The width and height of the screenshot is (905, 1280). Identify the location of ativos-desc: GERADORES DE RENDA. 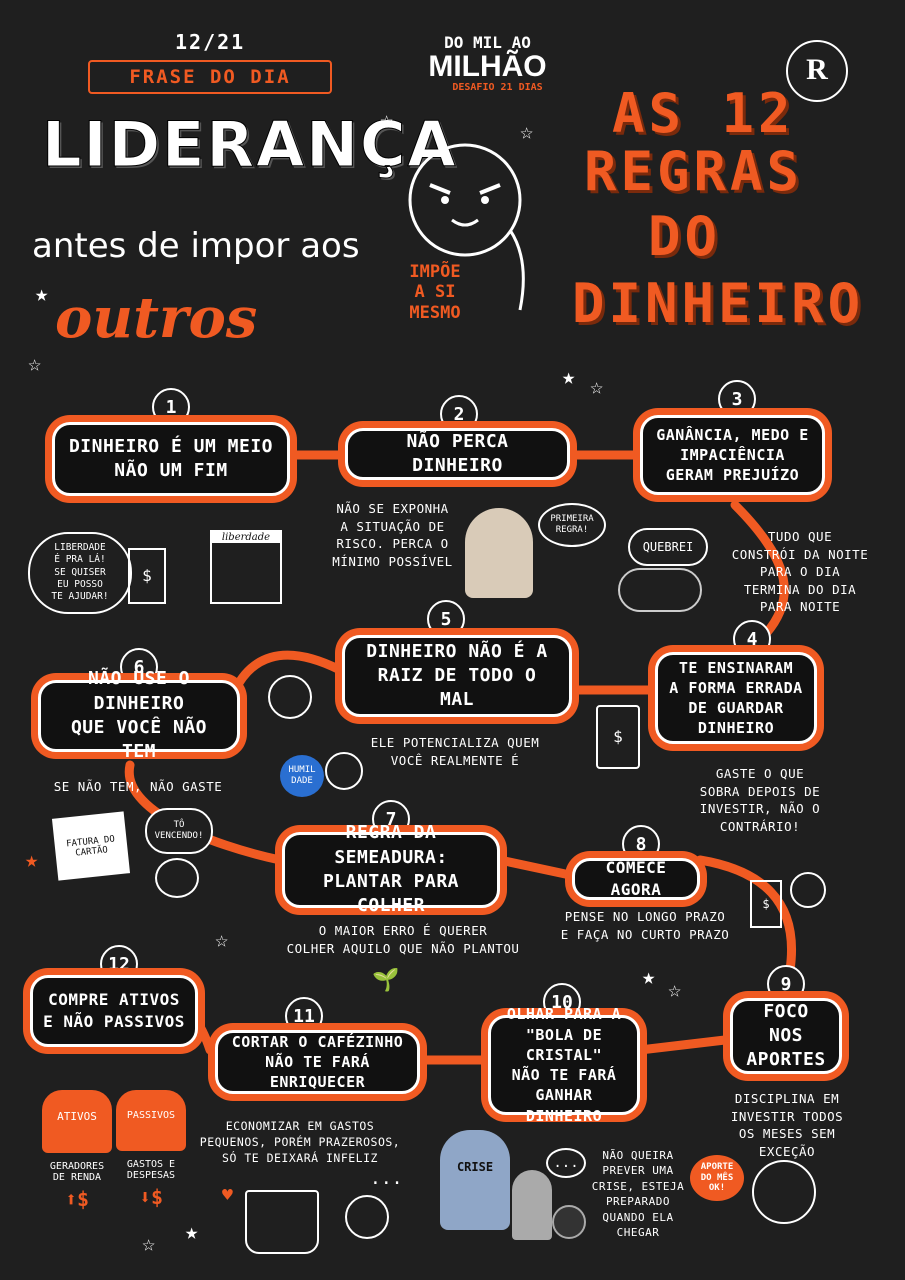
(77, 1172).